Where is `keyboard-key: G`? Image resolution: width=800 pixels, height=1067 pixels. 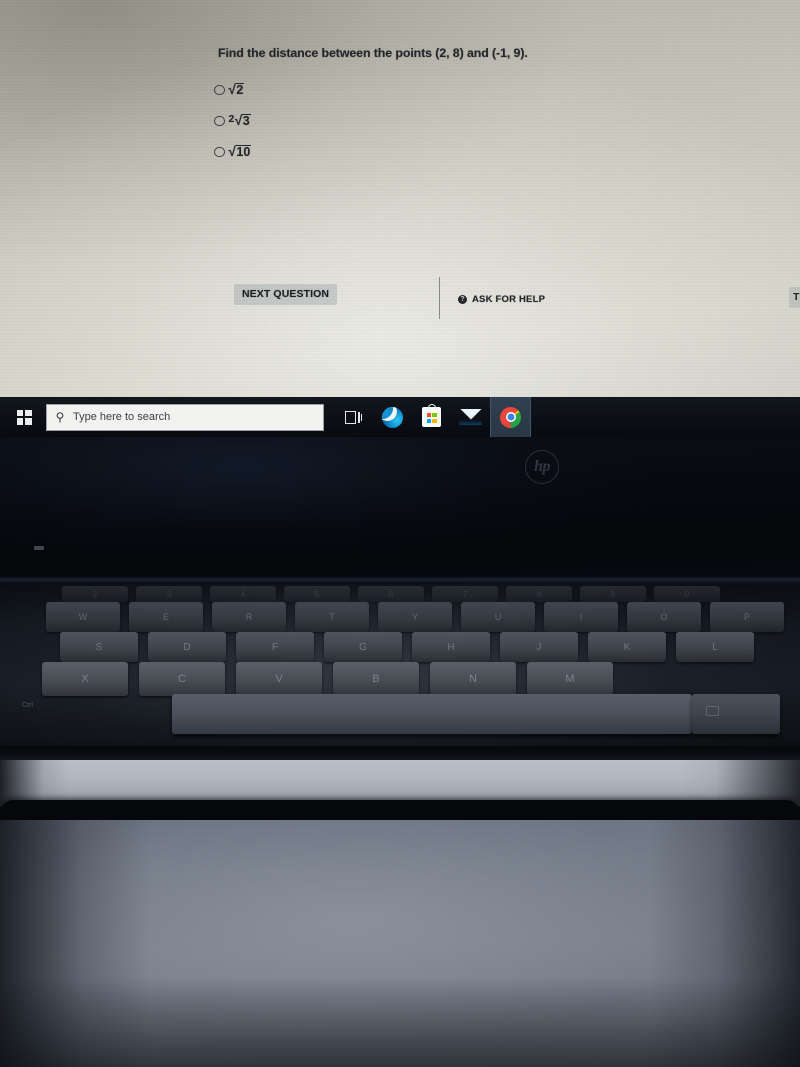 keyboard-key: G is located at coordinates (363, 647).